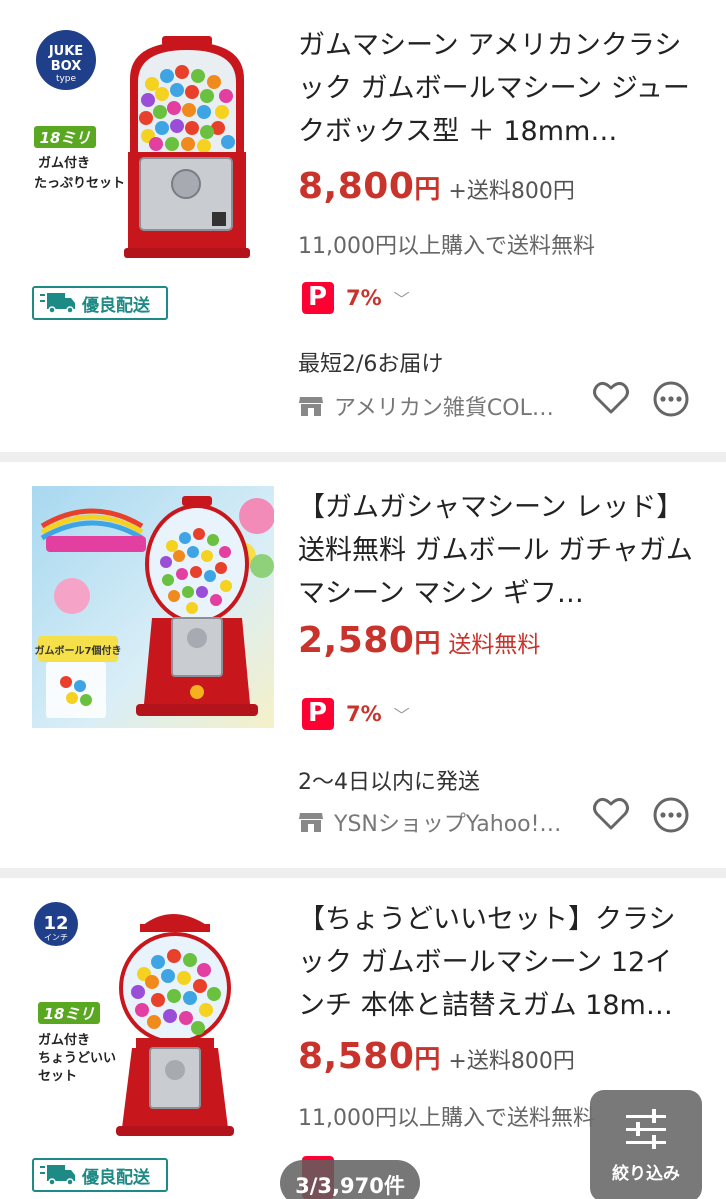 The width and height of the screenshot is (726, 1199). What do you see at coordinates (646, 1128) in the screenshot?
I see `filter-sliders-icon` at bounding box center [646, 1128].